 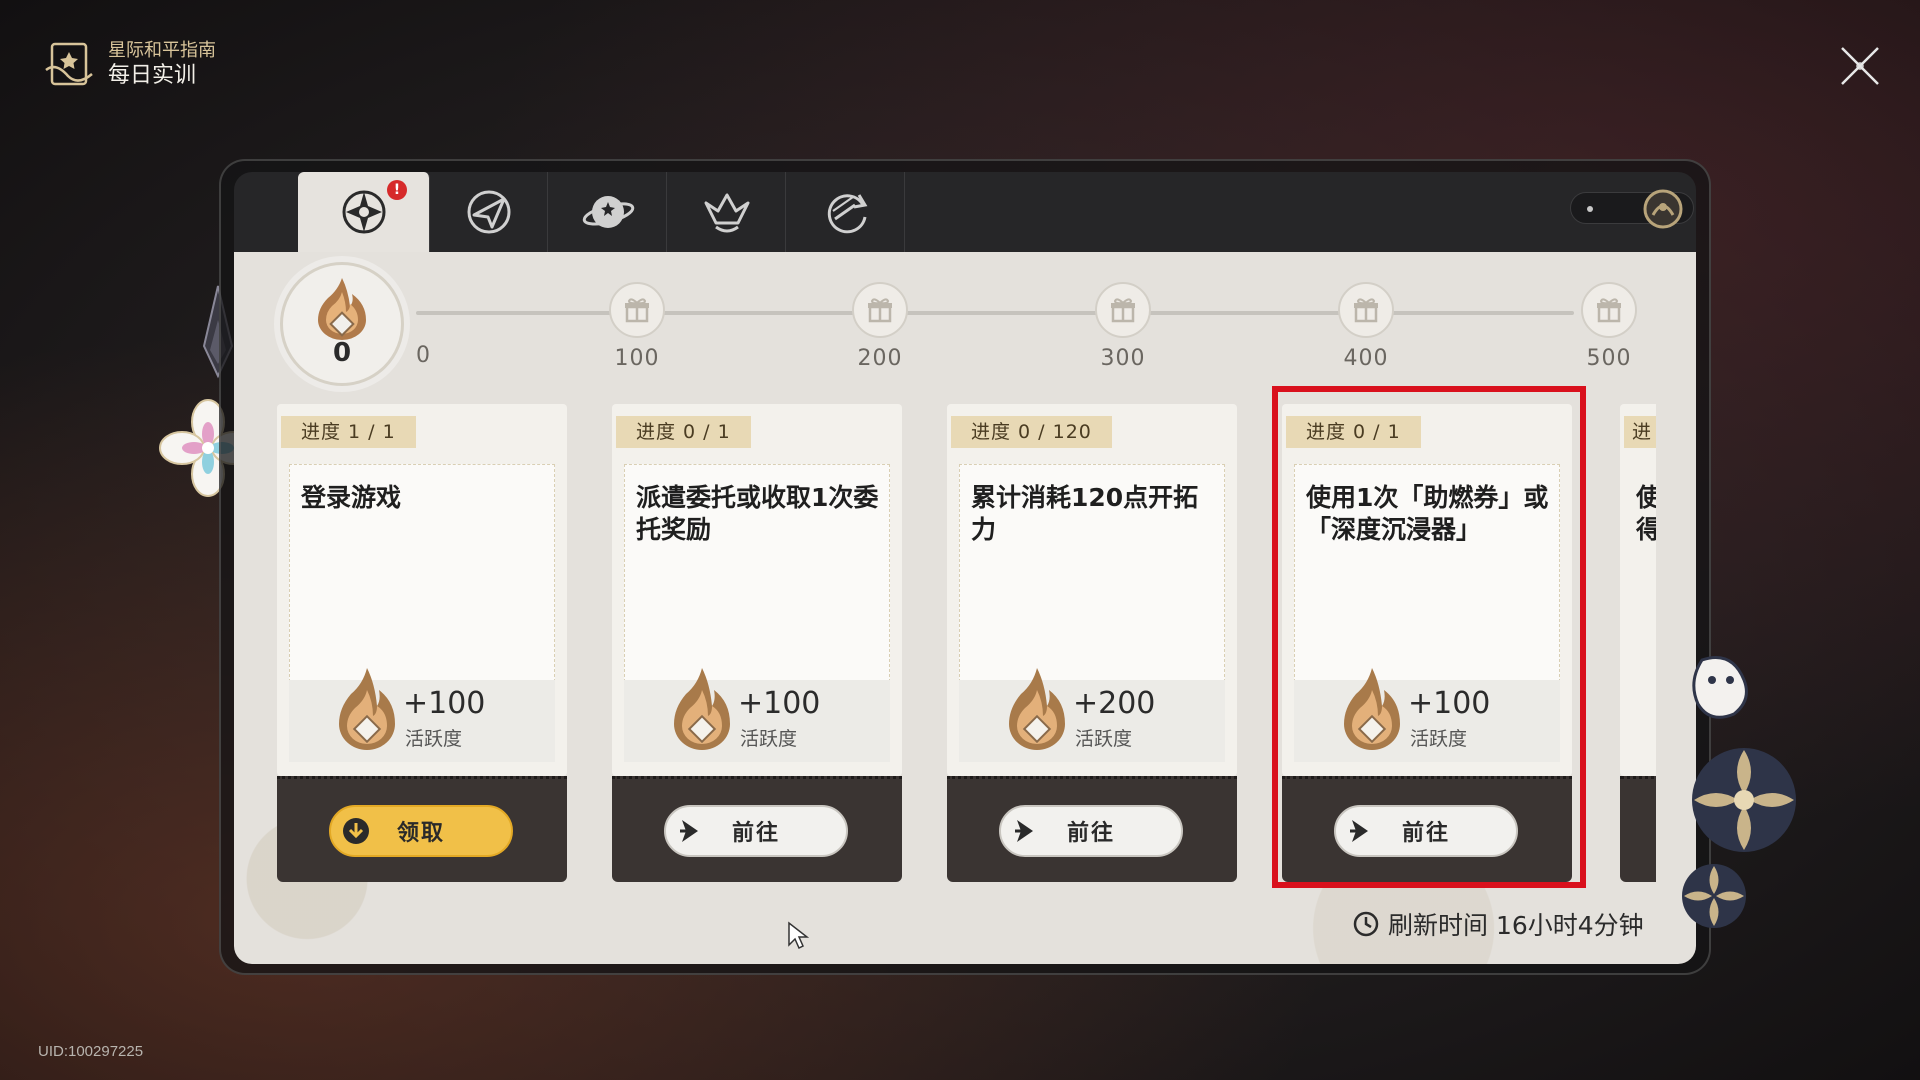 What do you see at coordinates (423, 355) in the screenshot?
I see `track-start-label: 0` at bounding box center [423, 355].